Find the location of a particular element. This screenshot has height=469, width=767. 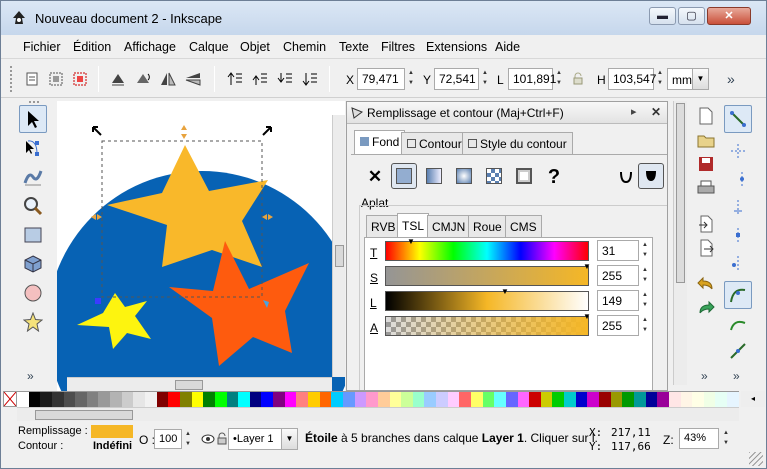

snap-overflow-button: » is located at coordinates (736, 376).